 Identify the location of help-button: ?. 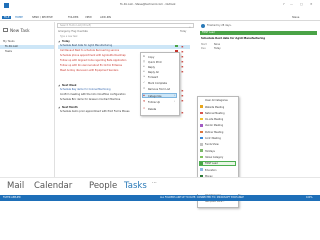
(284, 4).